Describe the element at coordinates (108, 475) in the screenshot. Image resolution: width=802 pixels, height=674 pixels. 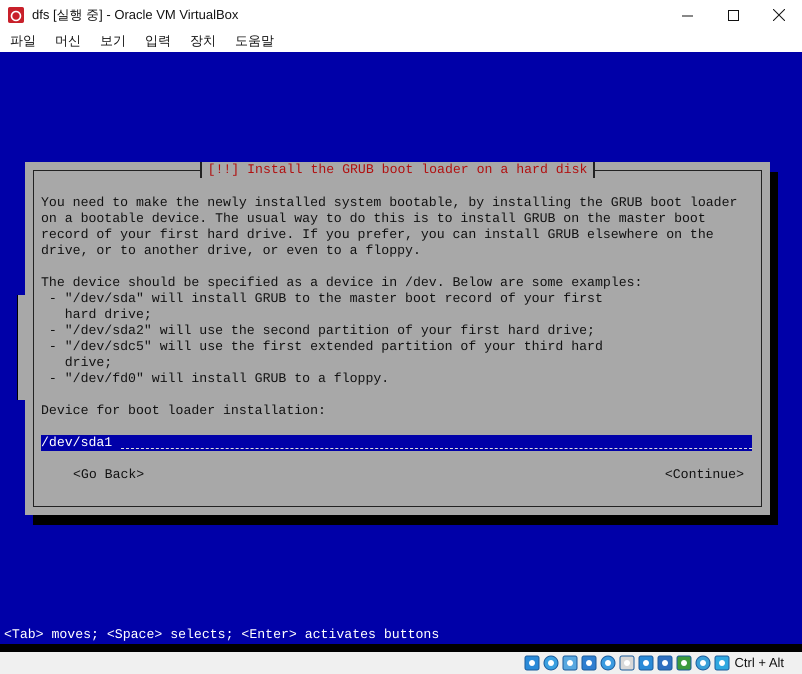
I see `go-back-button: <Go Back>` at that location.